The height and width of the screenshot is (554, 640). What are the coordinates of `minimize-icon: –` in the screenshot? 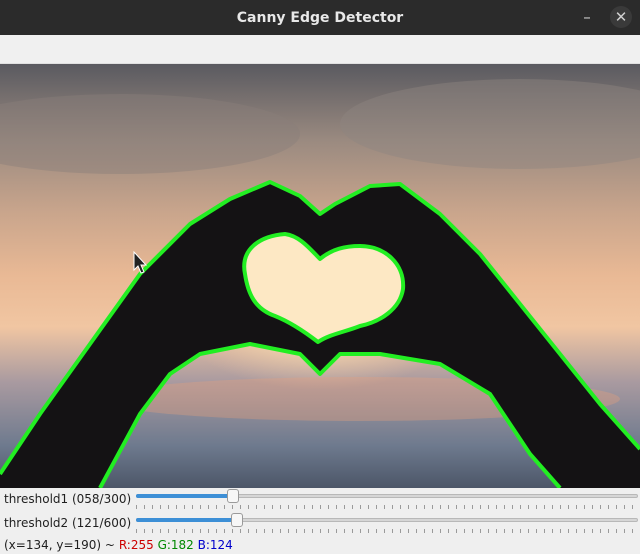 It's located at (587, 17).